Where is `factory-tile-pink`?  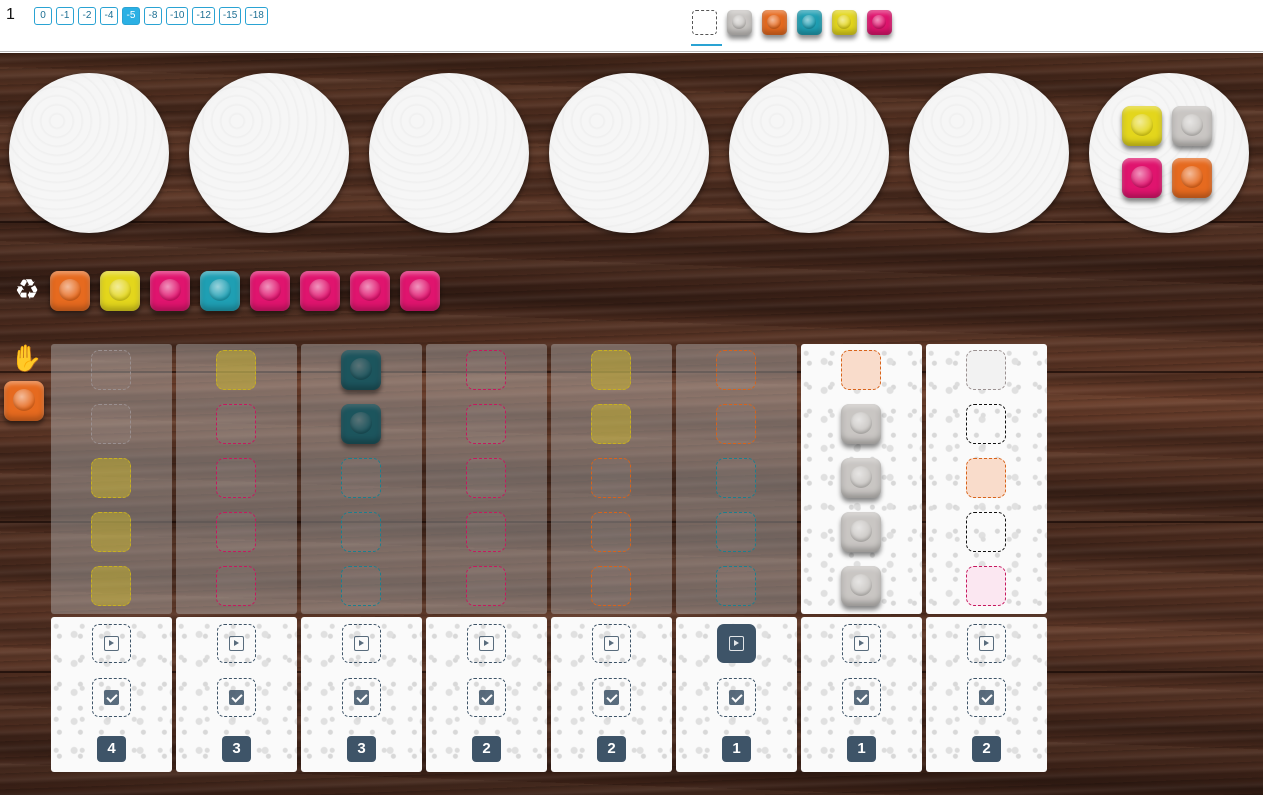 factory-tile-pink is located at coordinates (1142, 178).